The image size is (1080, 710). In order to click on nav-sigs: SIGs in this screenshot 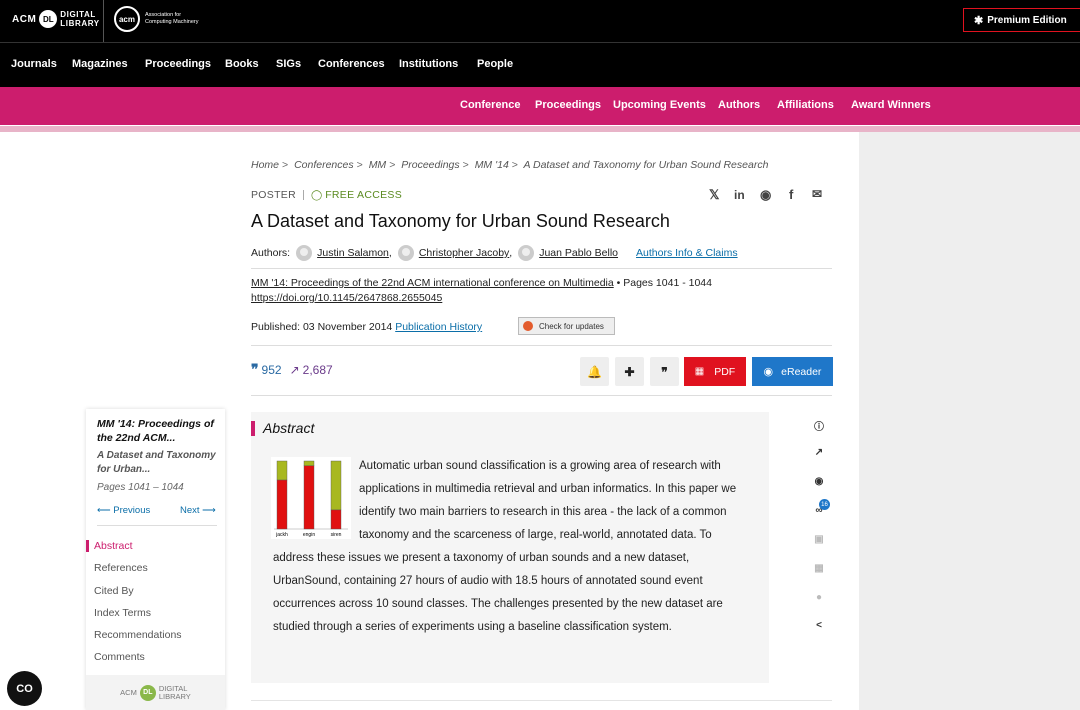, I will do `click(288, 64)`.